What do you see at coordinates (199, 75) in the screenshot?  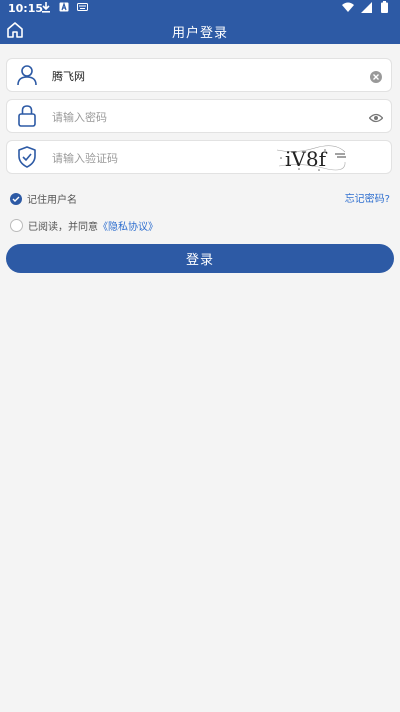 I see `username-field: 腾飞网` at bounding box center [199, 75].